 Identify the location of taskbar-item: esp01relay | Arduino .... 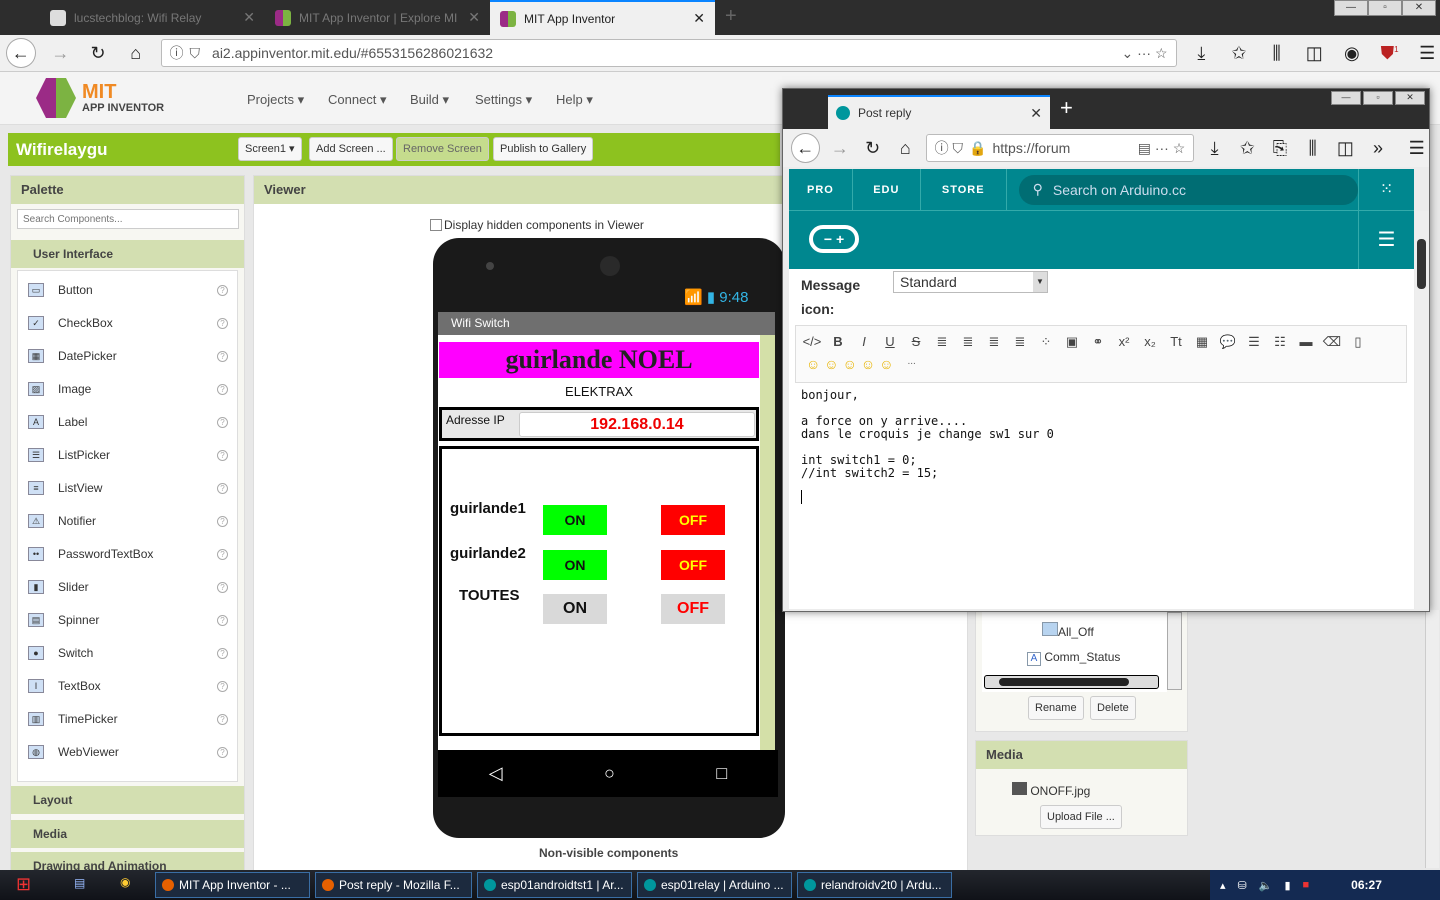
(714, 885).